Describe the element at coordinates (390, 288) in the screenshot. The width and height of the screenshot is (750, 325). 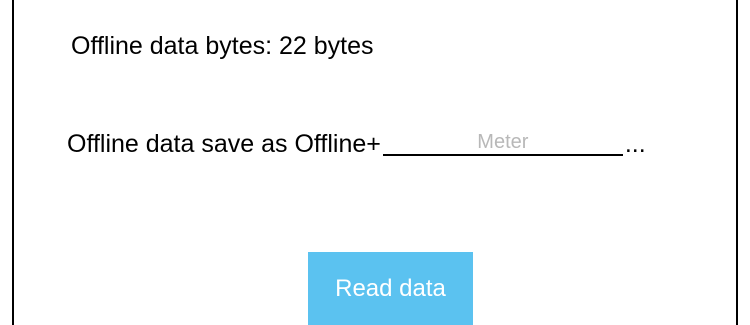
I see `read-data-button: Read data` at that location.